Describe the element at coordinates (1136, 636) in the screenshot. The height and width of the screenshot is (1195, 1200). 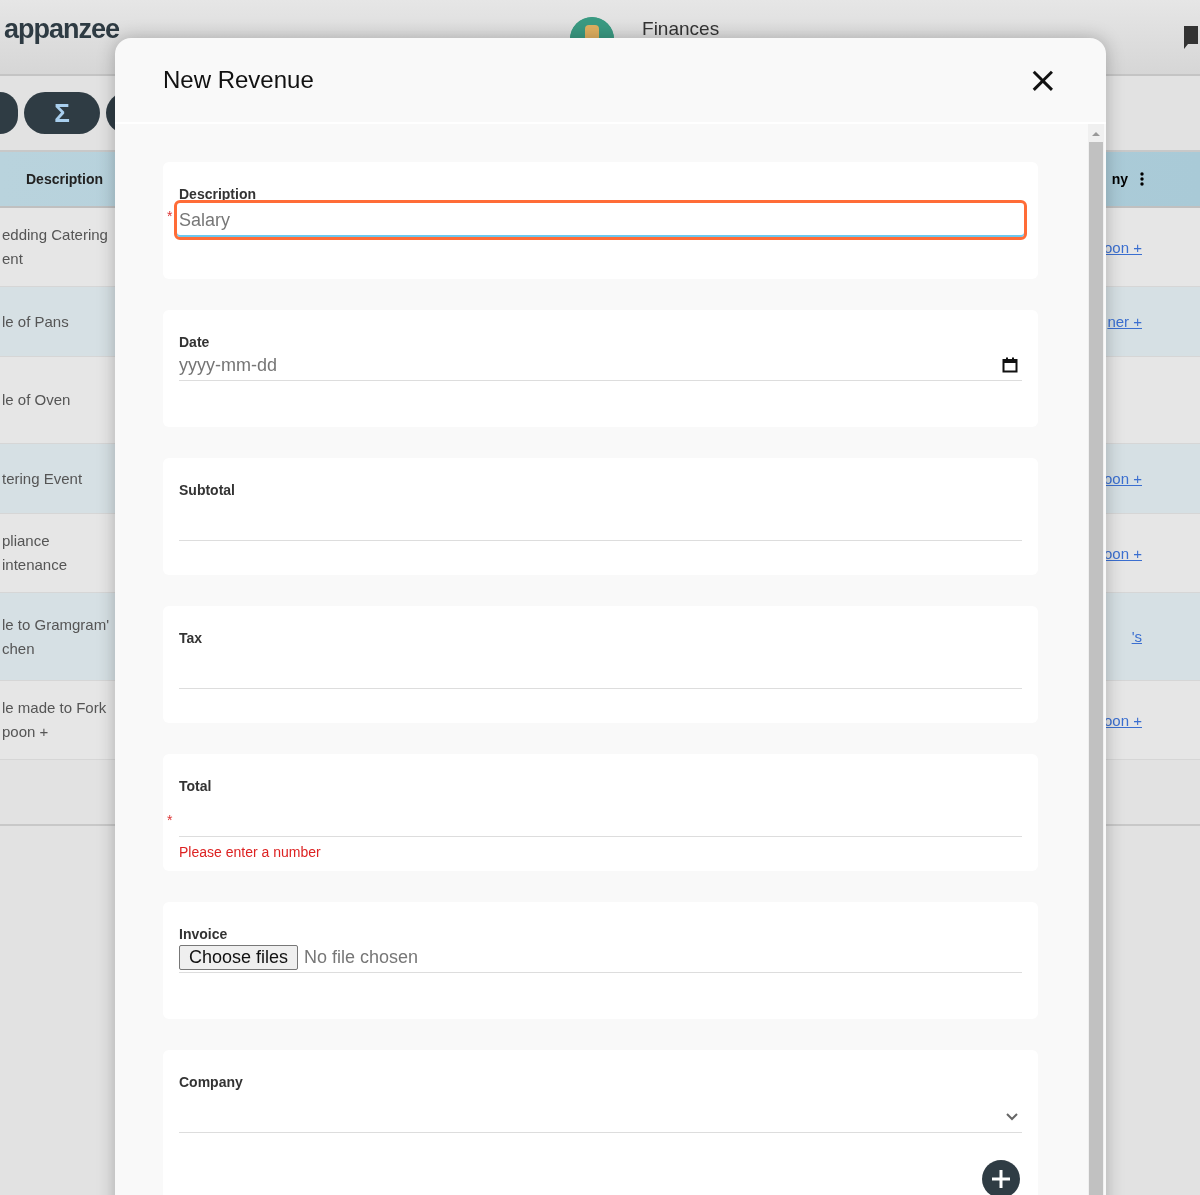
I see `company-link: 's` at that location.